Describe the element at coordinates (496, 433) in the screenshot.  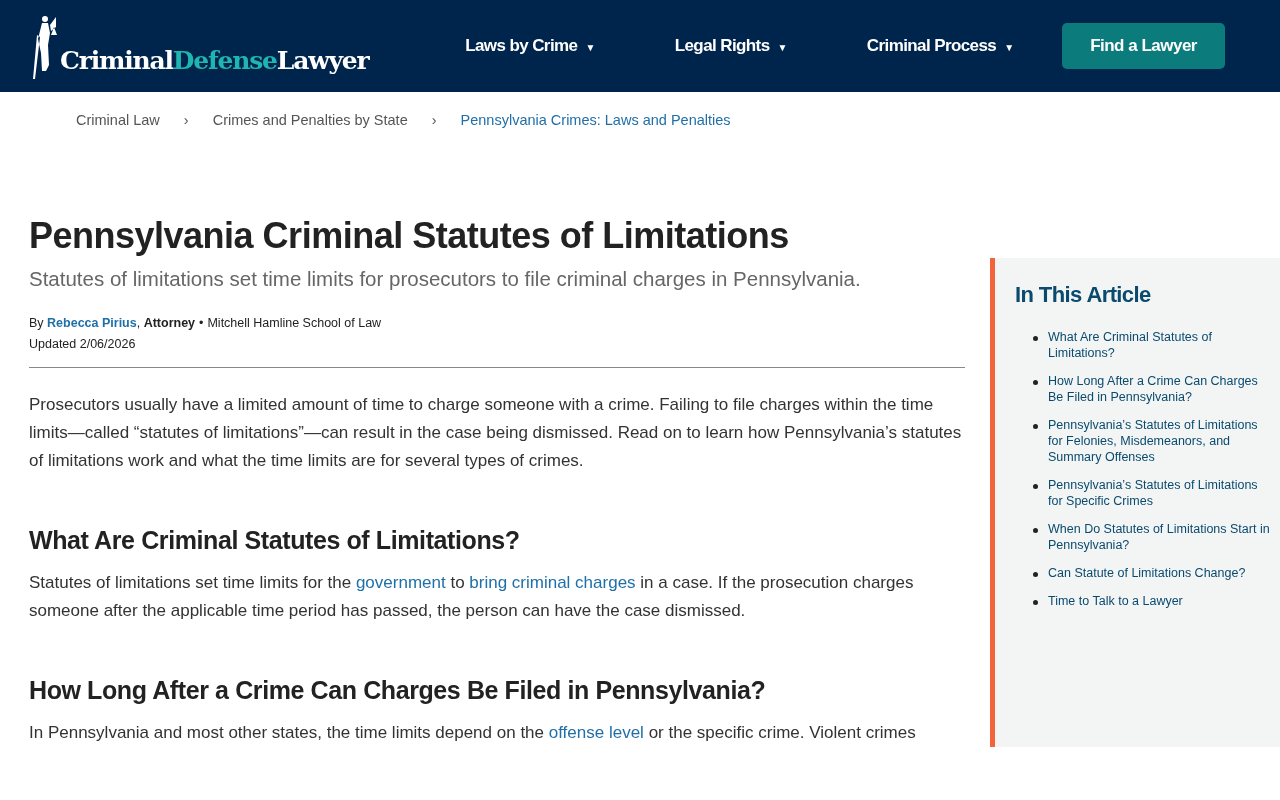
I see `body-paragraph: Prosecutors usually have a limited amount of time to charge someone with a crime. Failing to file charges within the time limits—called “statutes of limitations”—can result in the case being dismissed. Read on to learn how Pennsylvania’s statutes of limitations work and what the time limits are for several types of crimes.` at that location.